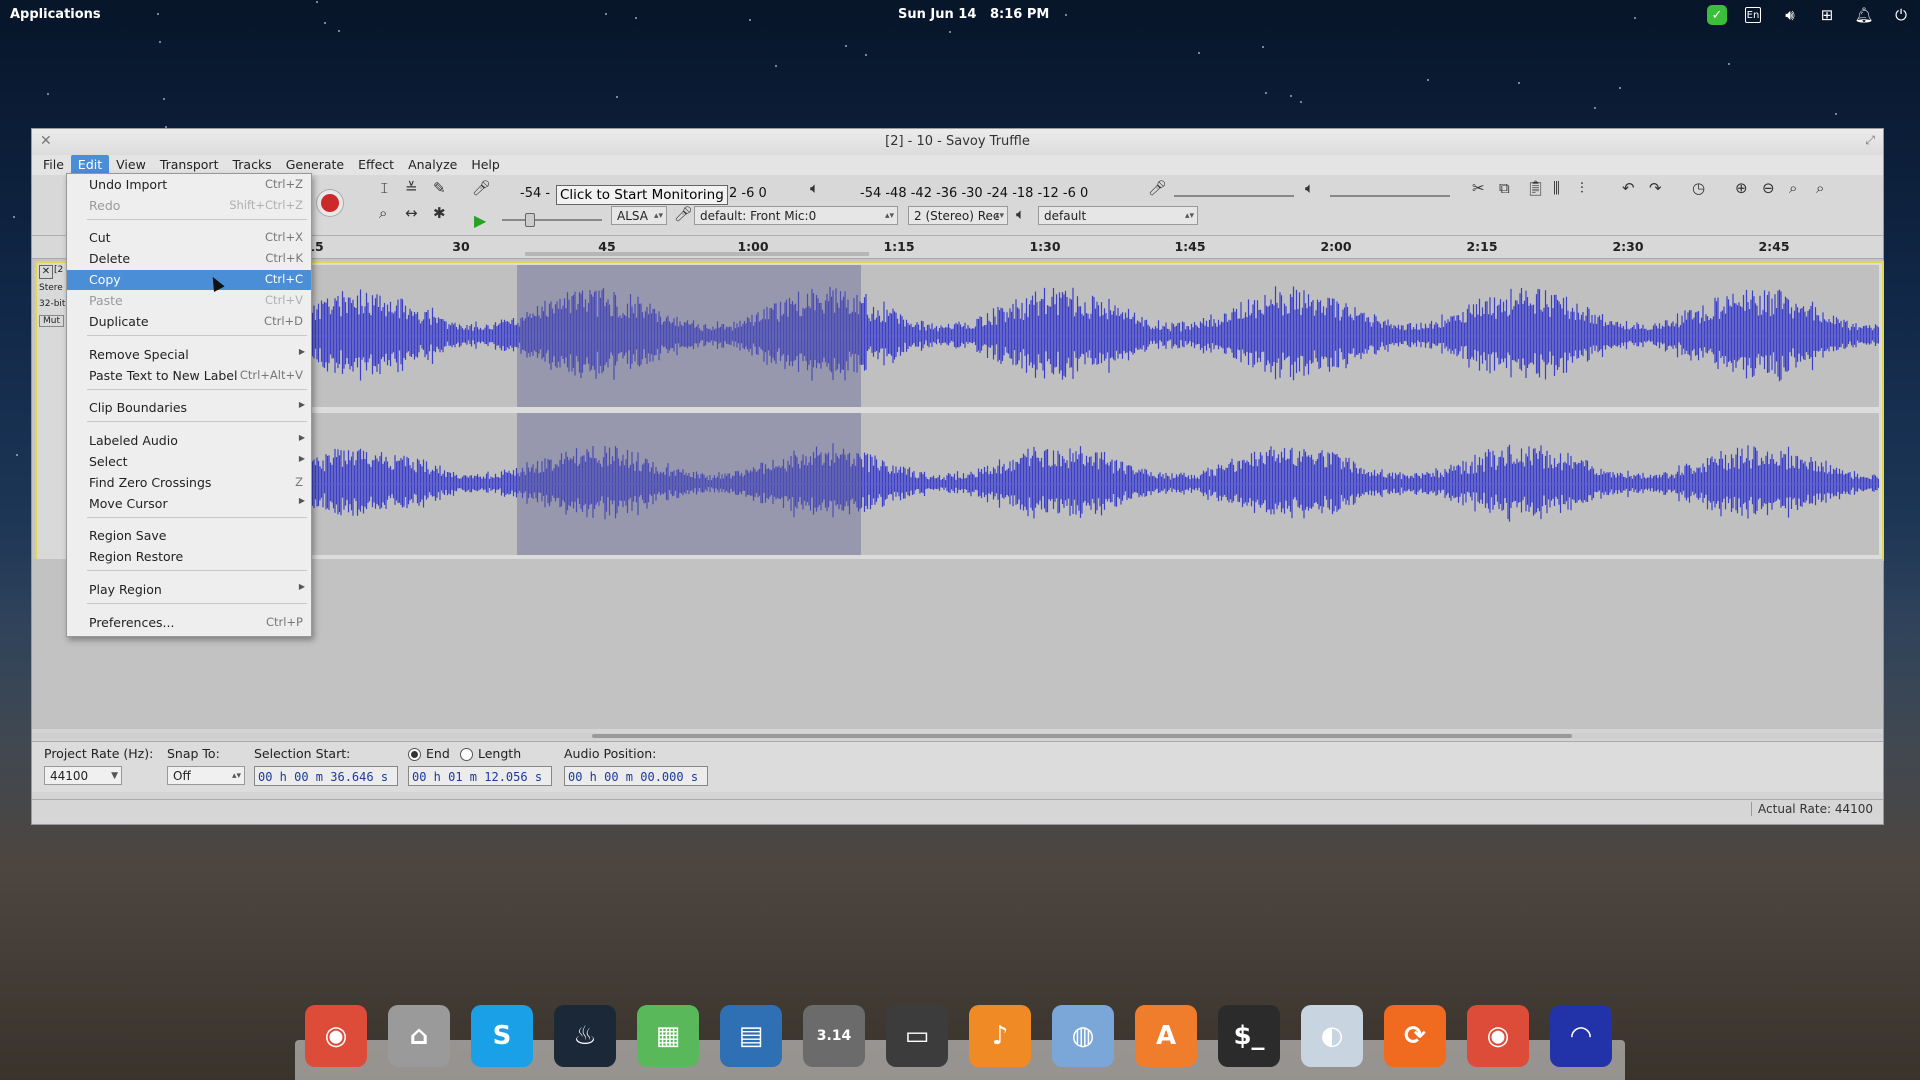 This screenshot has height=1080, width=1920. Describe the element at coordinates (189, 408) in the screenshot. I see `menu-item-clip-boundaries: Clip Boundaries ▶` at that location.